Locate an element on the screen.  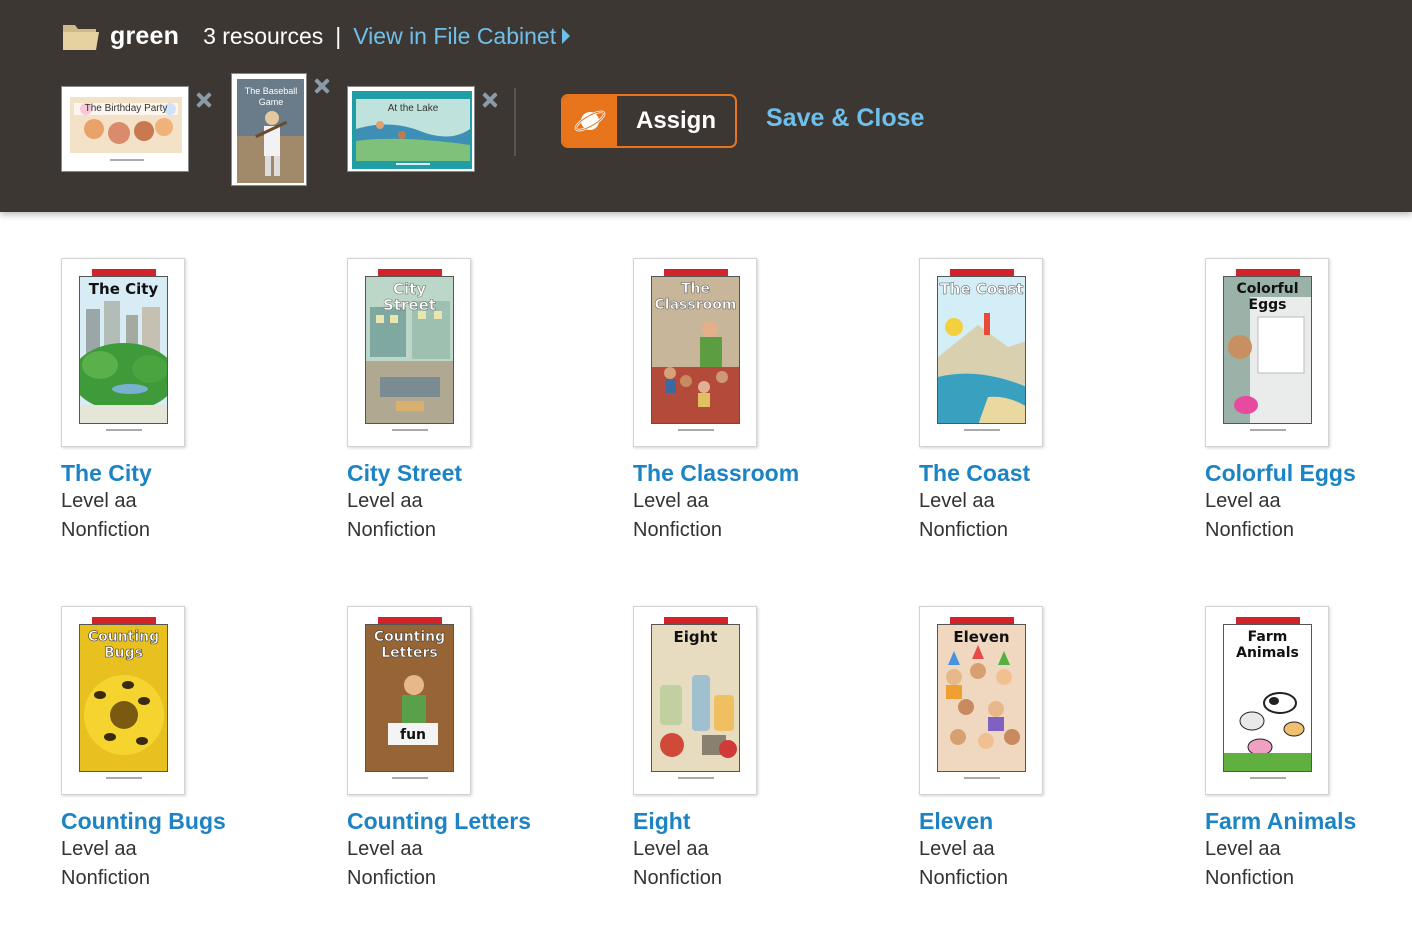
cover-title: Eleven is located at coordinates (981, 637).